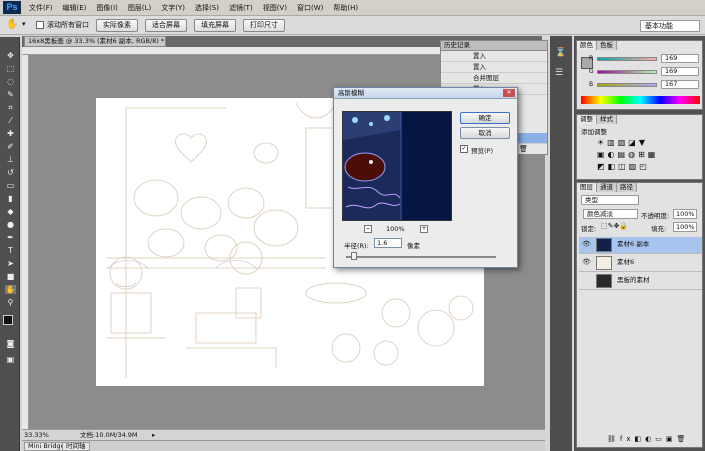 This screenshot has width=705, height=451. What do you see at coordinates (388, 243) in the screenshot?
I see `radius-input: 1.6` at bounding box center [388, 243].